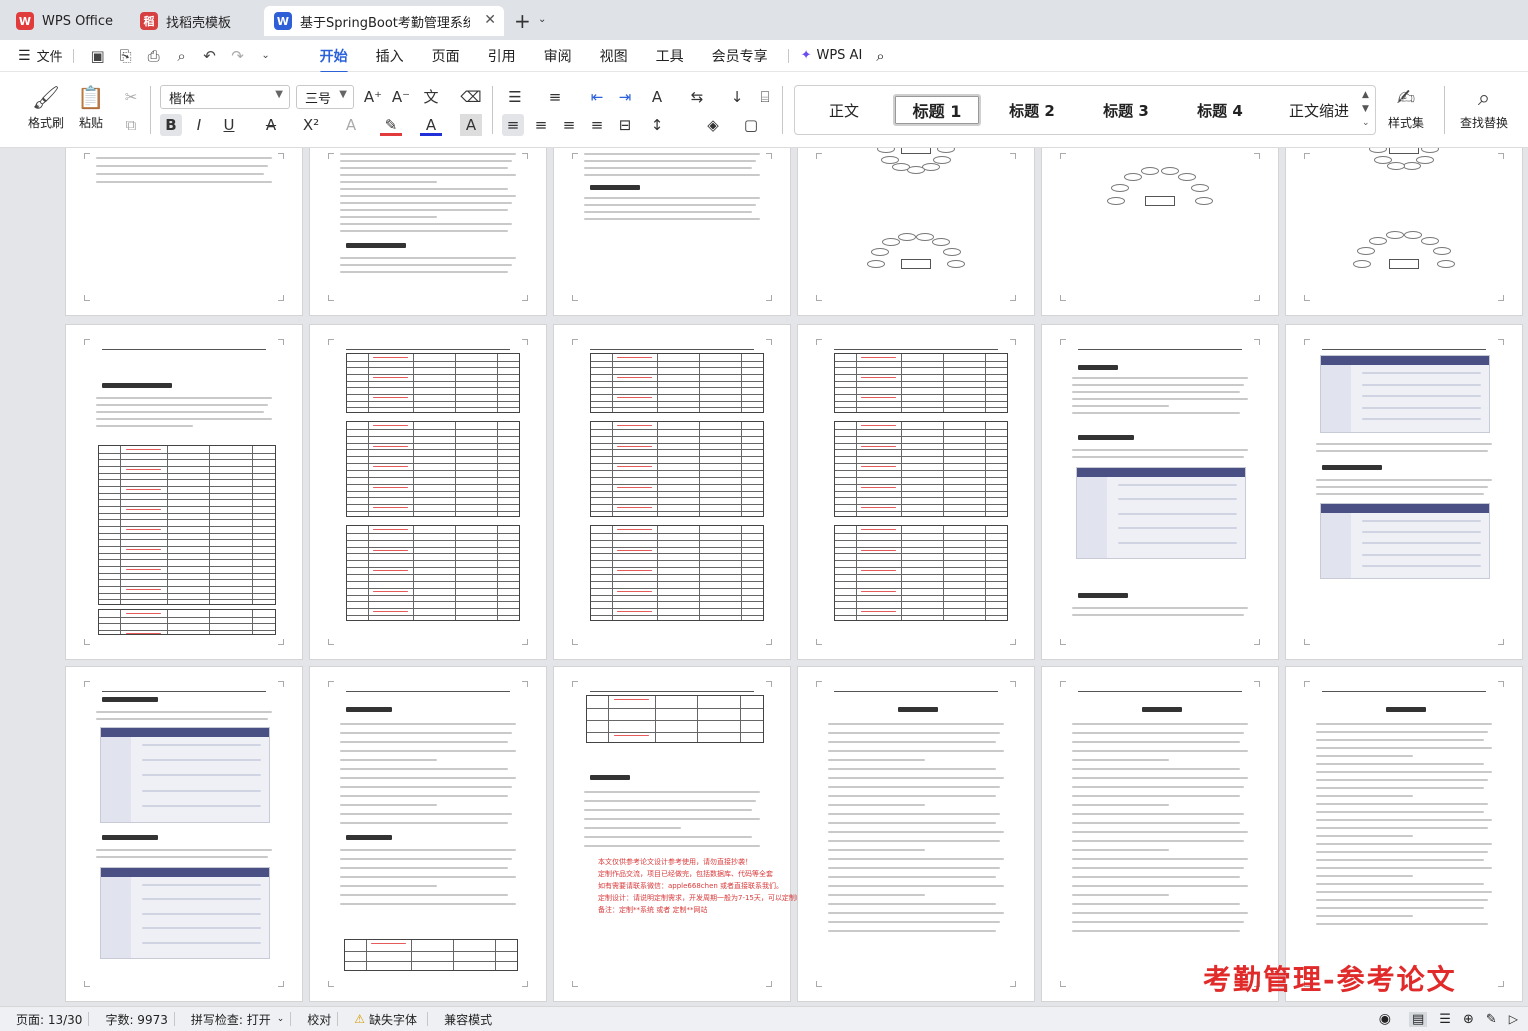 The image size is (1528, 1031). What do you see at coordinates (266, 56) in the screenshot?
I see `quick-access-chevron-down-icon: ⌄` at bounding box center [266, 56].